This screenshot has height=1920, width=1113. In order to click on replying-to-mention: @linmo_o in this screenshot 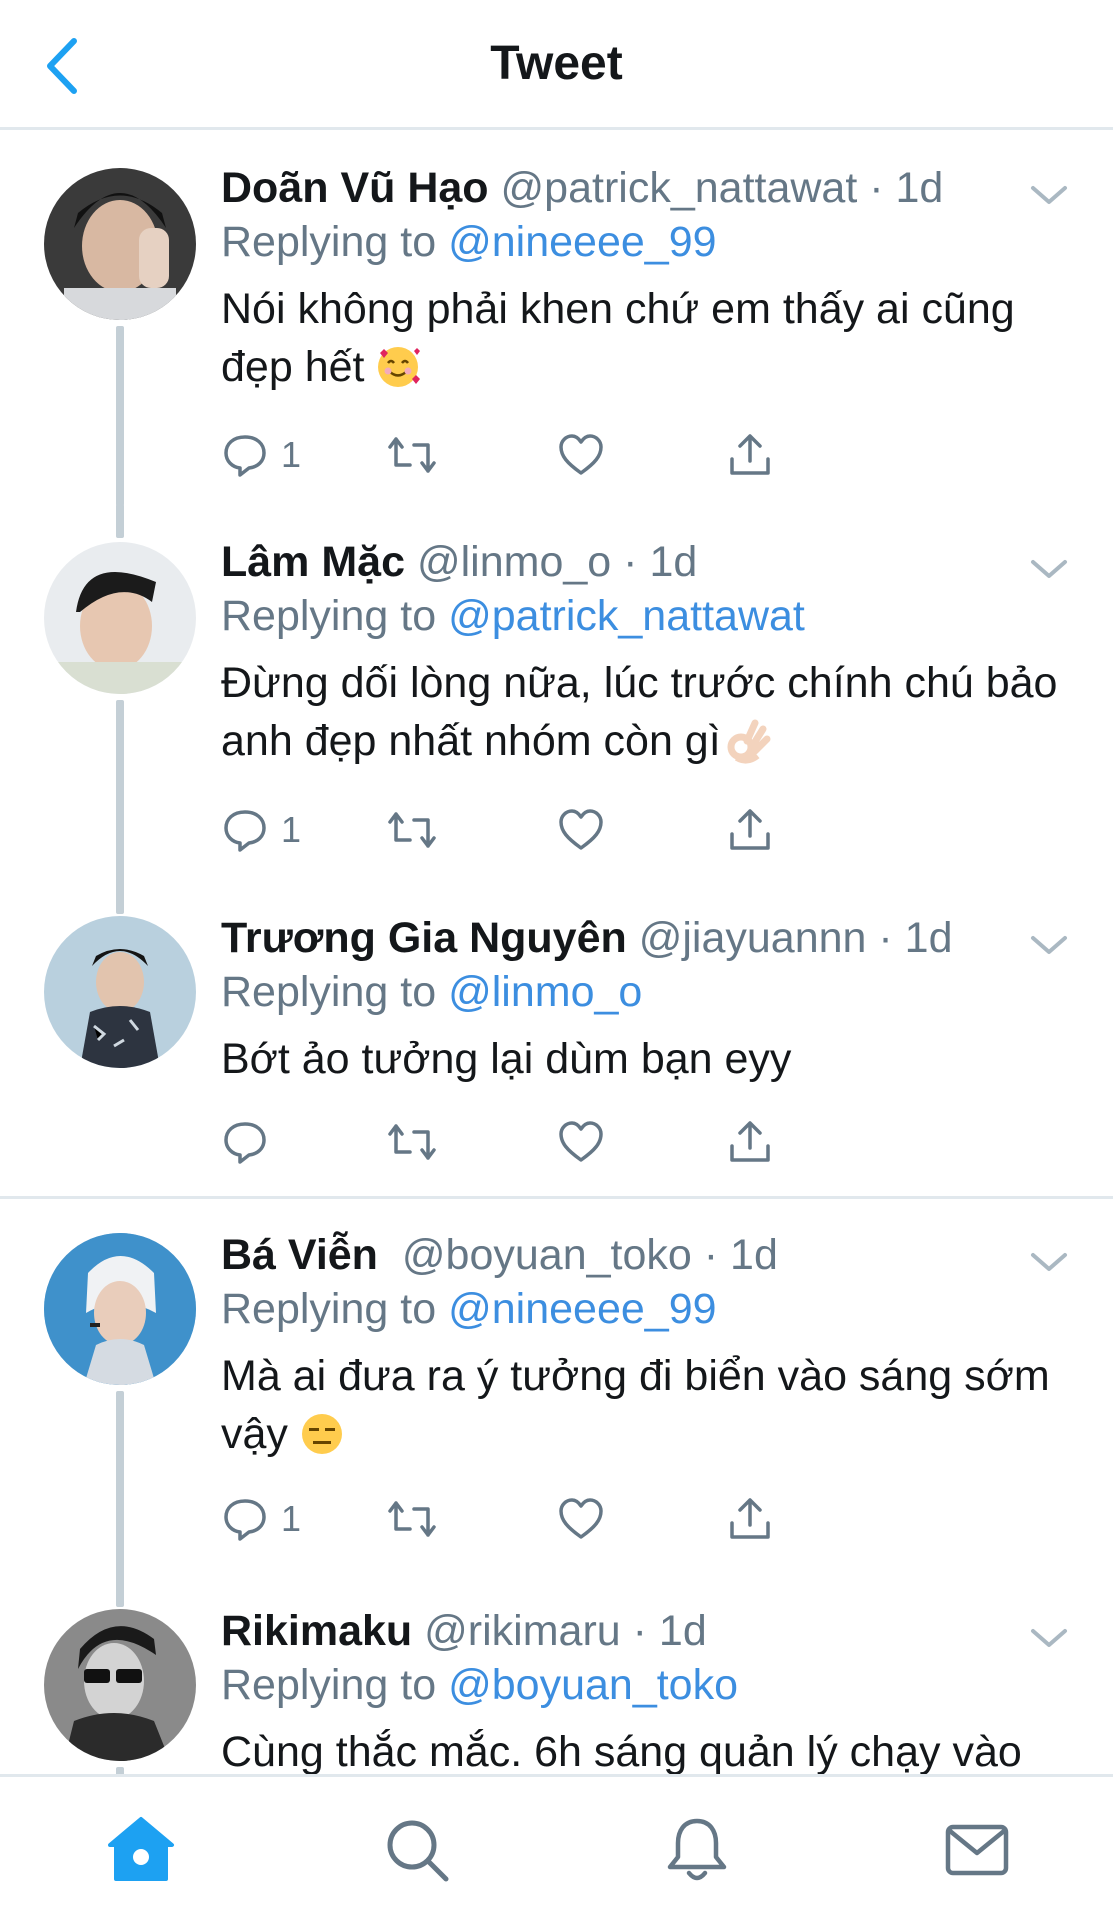, I will do `click(545, 992)`.